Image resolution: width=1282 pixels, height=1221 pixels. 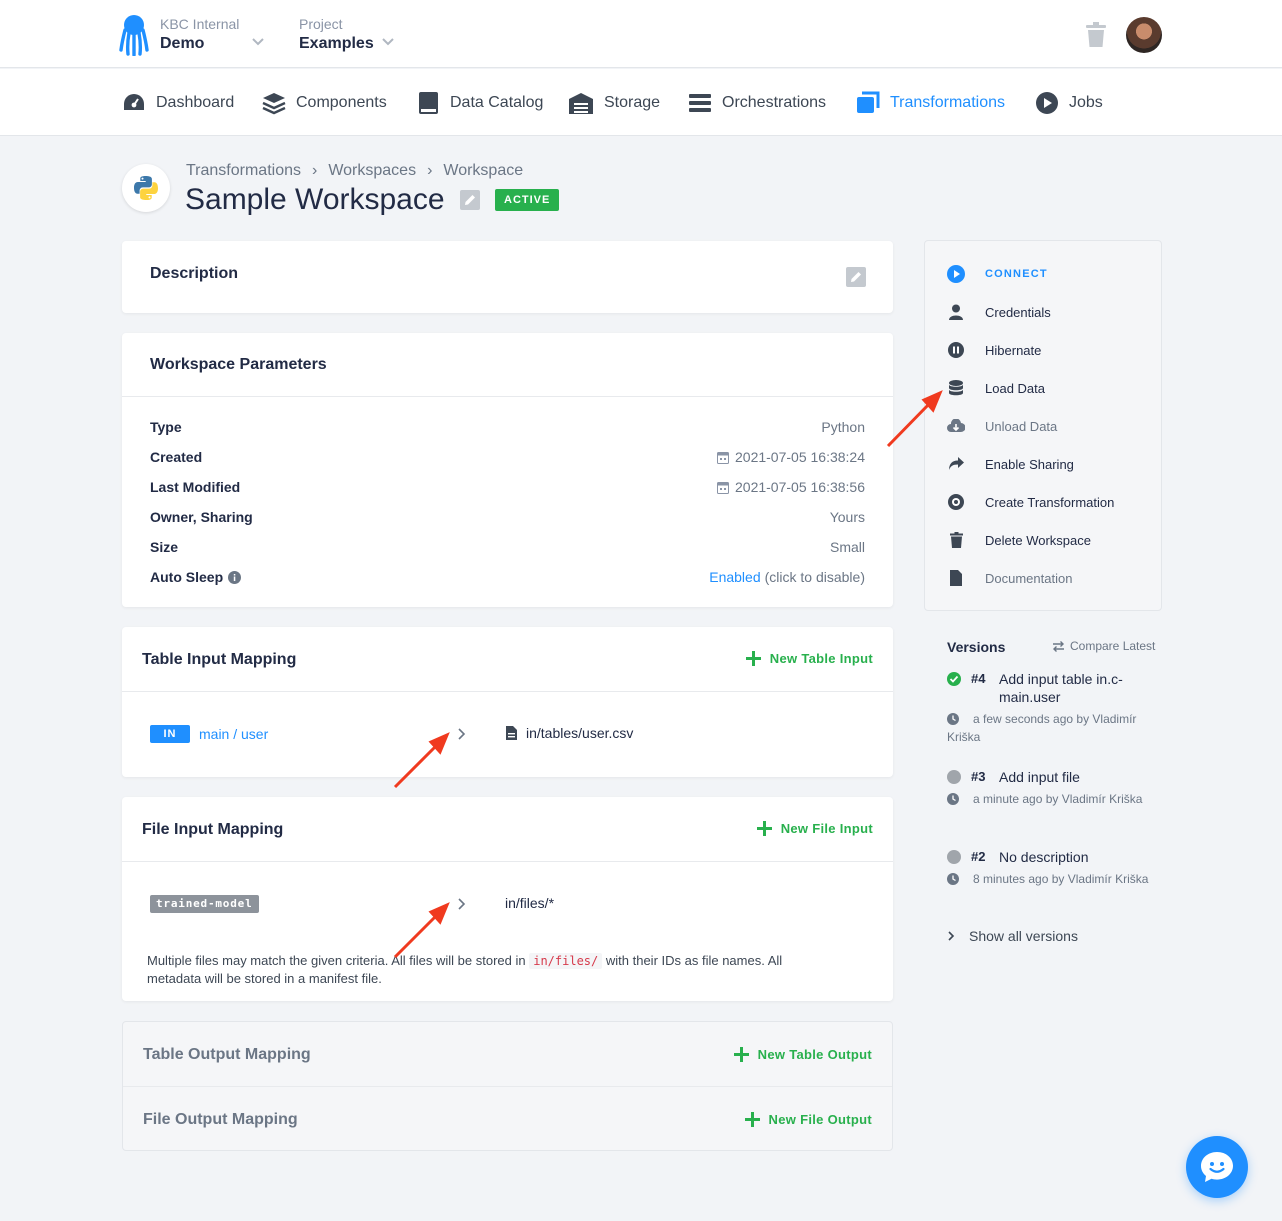 I want to click on keboola-octopus-logo, so click(x=134, y=35).